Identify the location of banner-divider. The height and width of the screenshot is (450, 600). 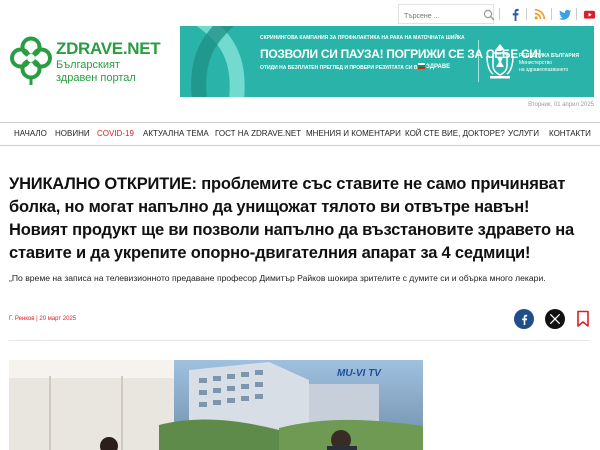
(478, 61).